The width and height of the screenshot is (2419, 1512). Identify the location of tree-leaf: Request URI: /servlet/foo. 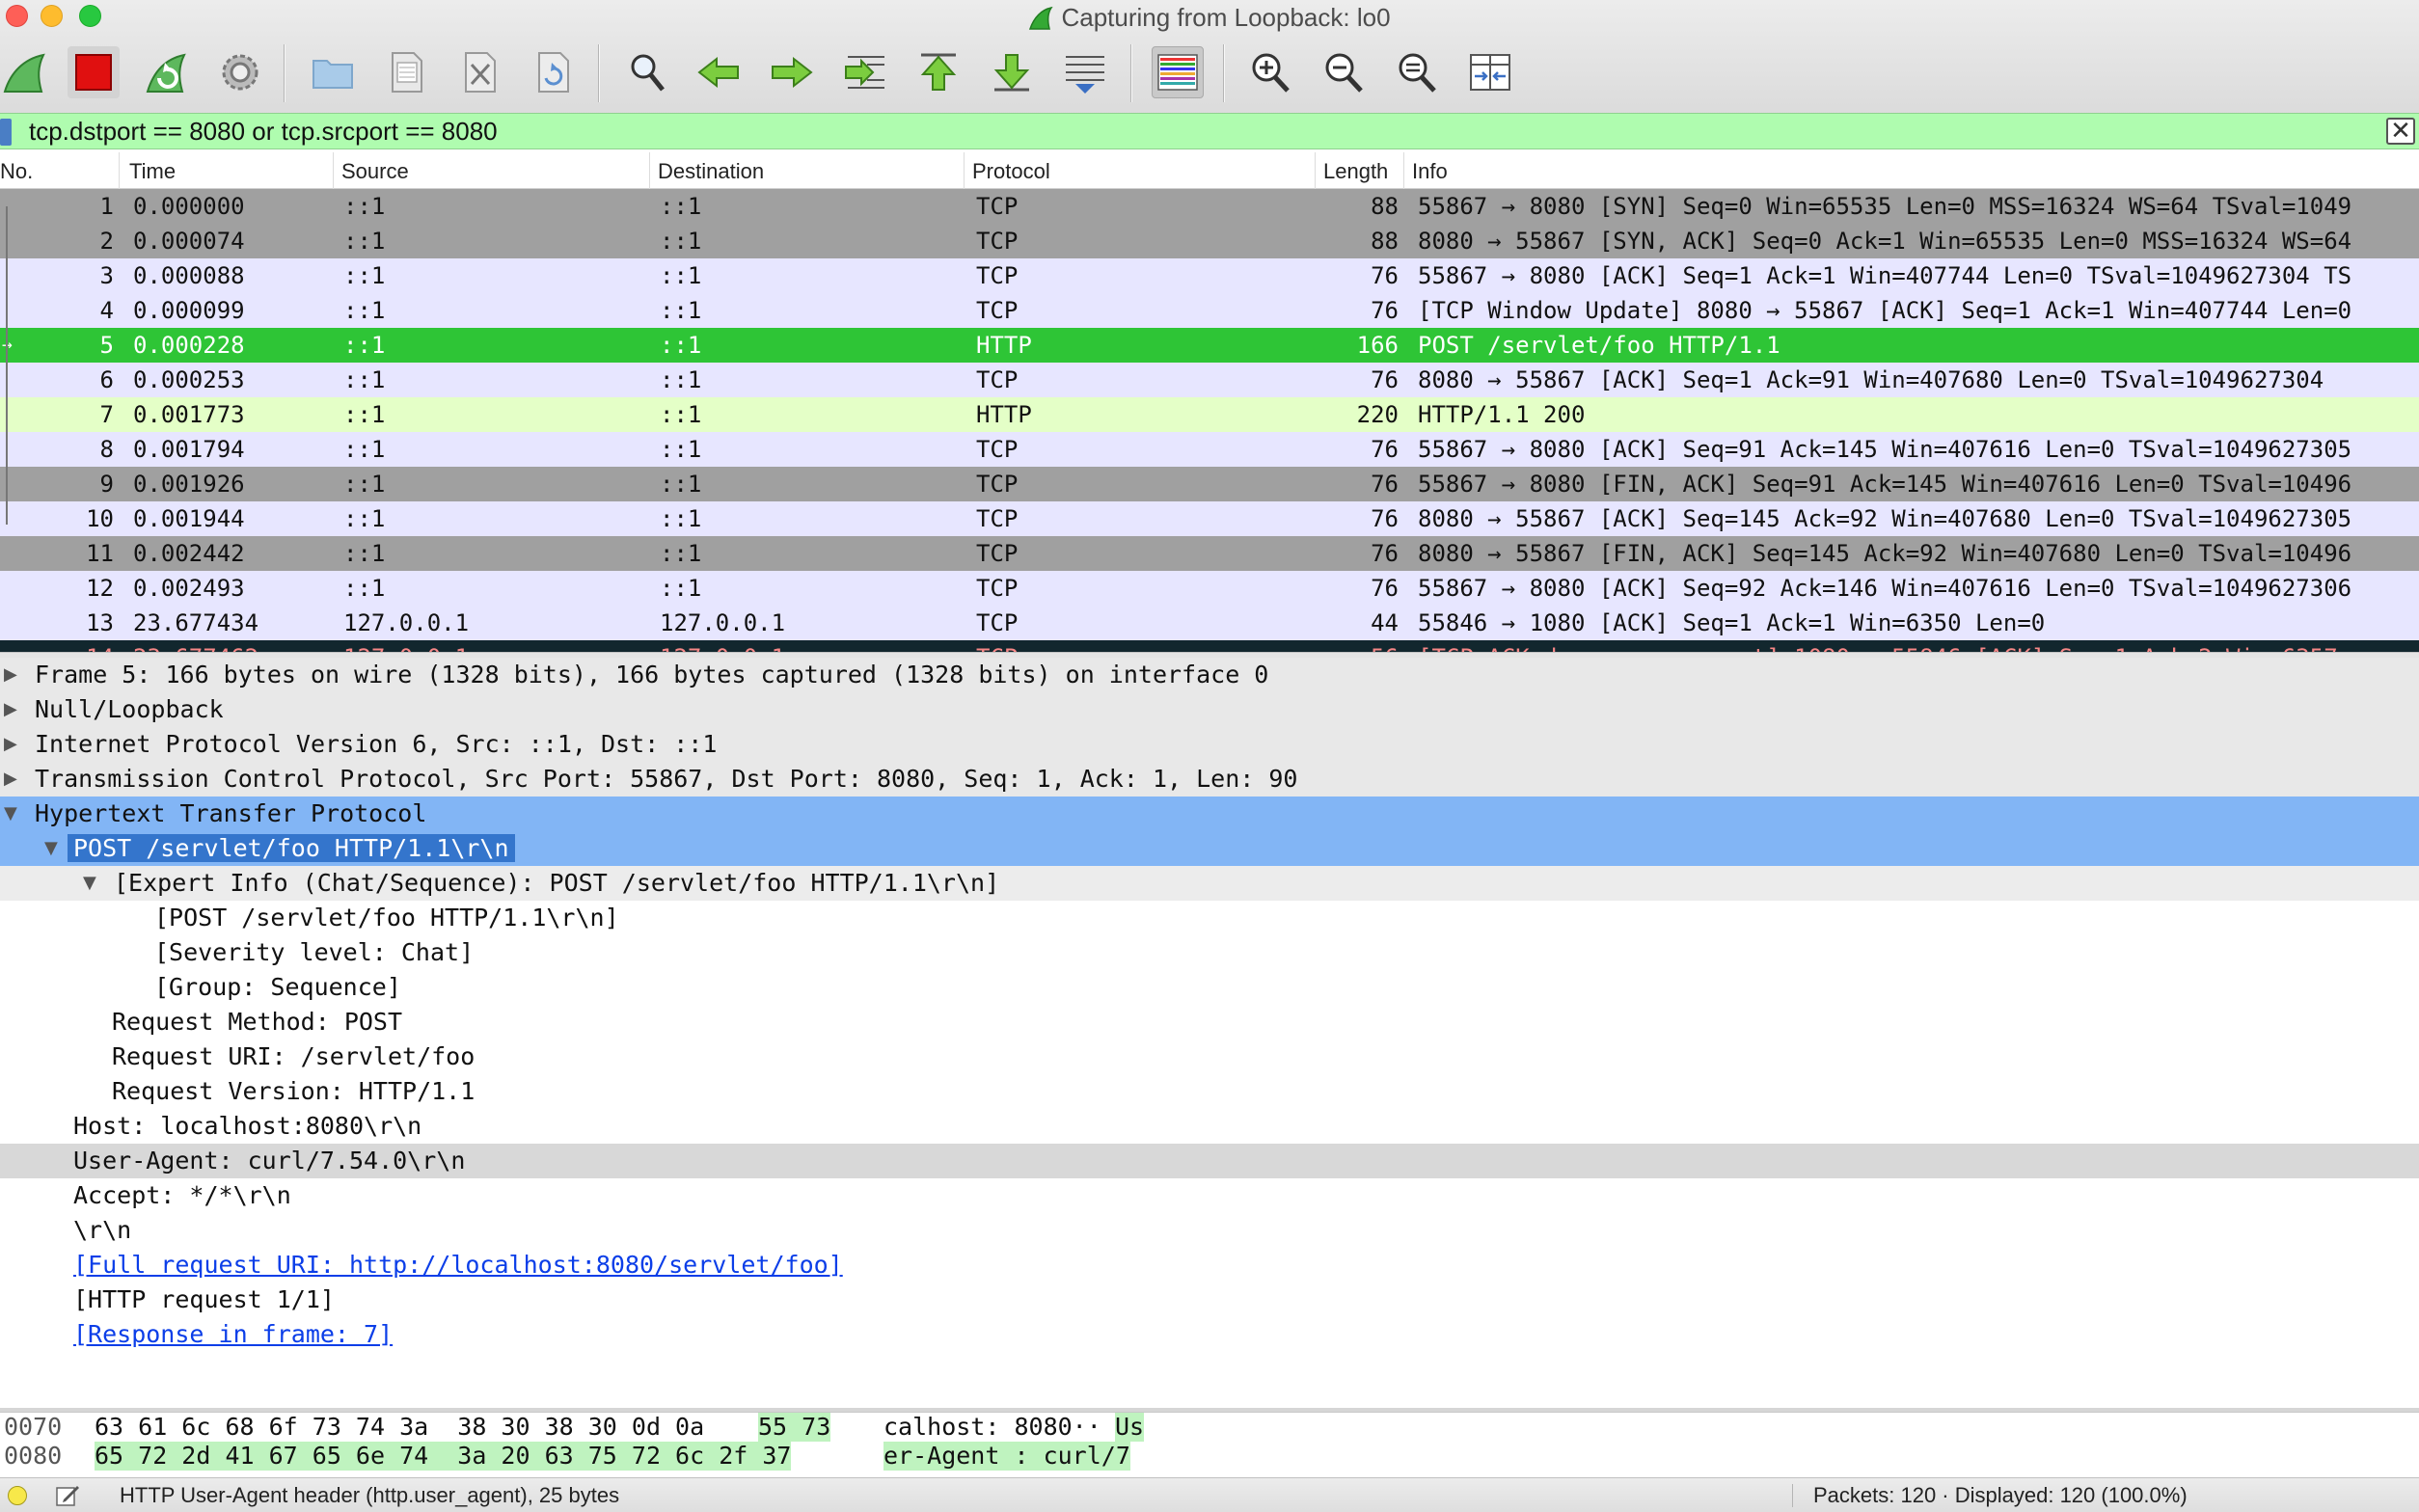
(1209, 1057).